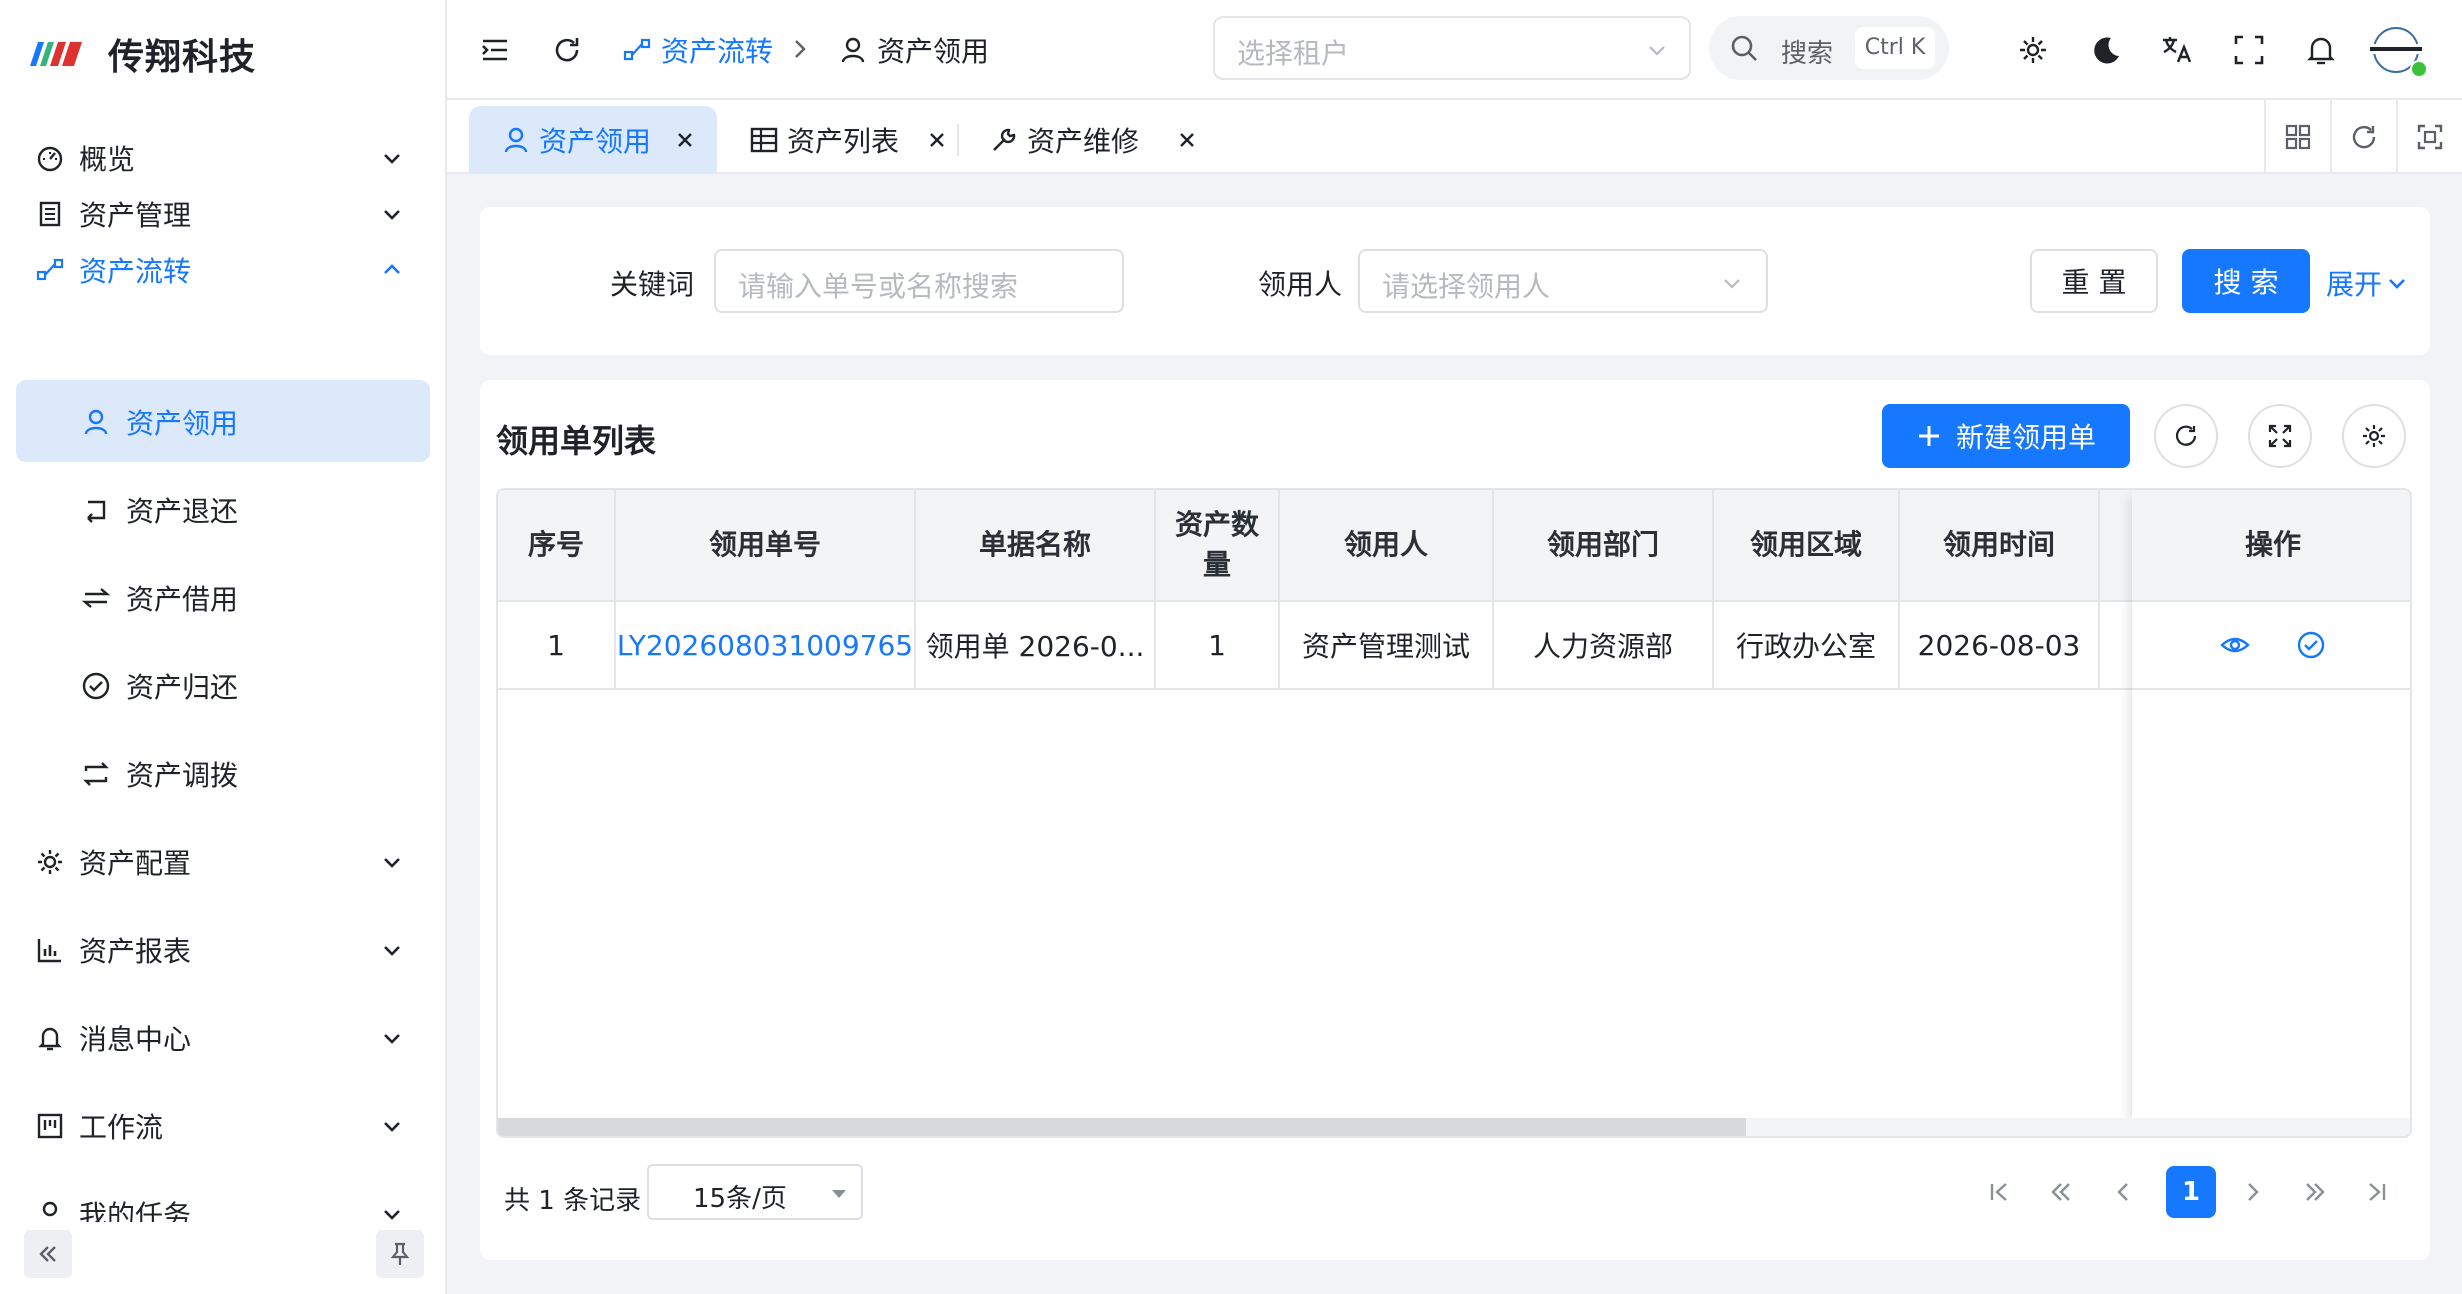  What do you see at coordinates (2123, 1192) in the screenshot?
I see `prev-page-button` at bounding box center [2123, 1192].